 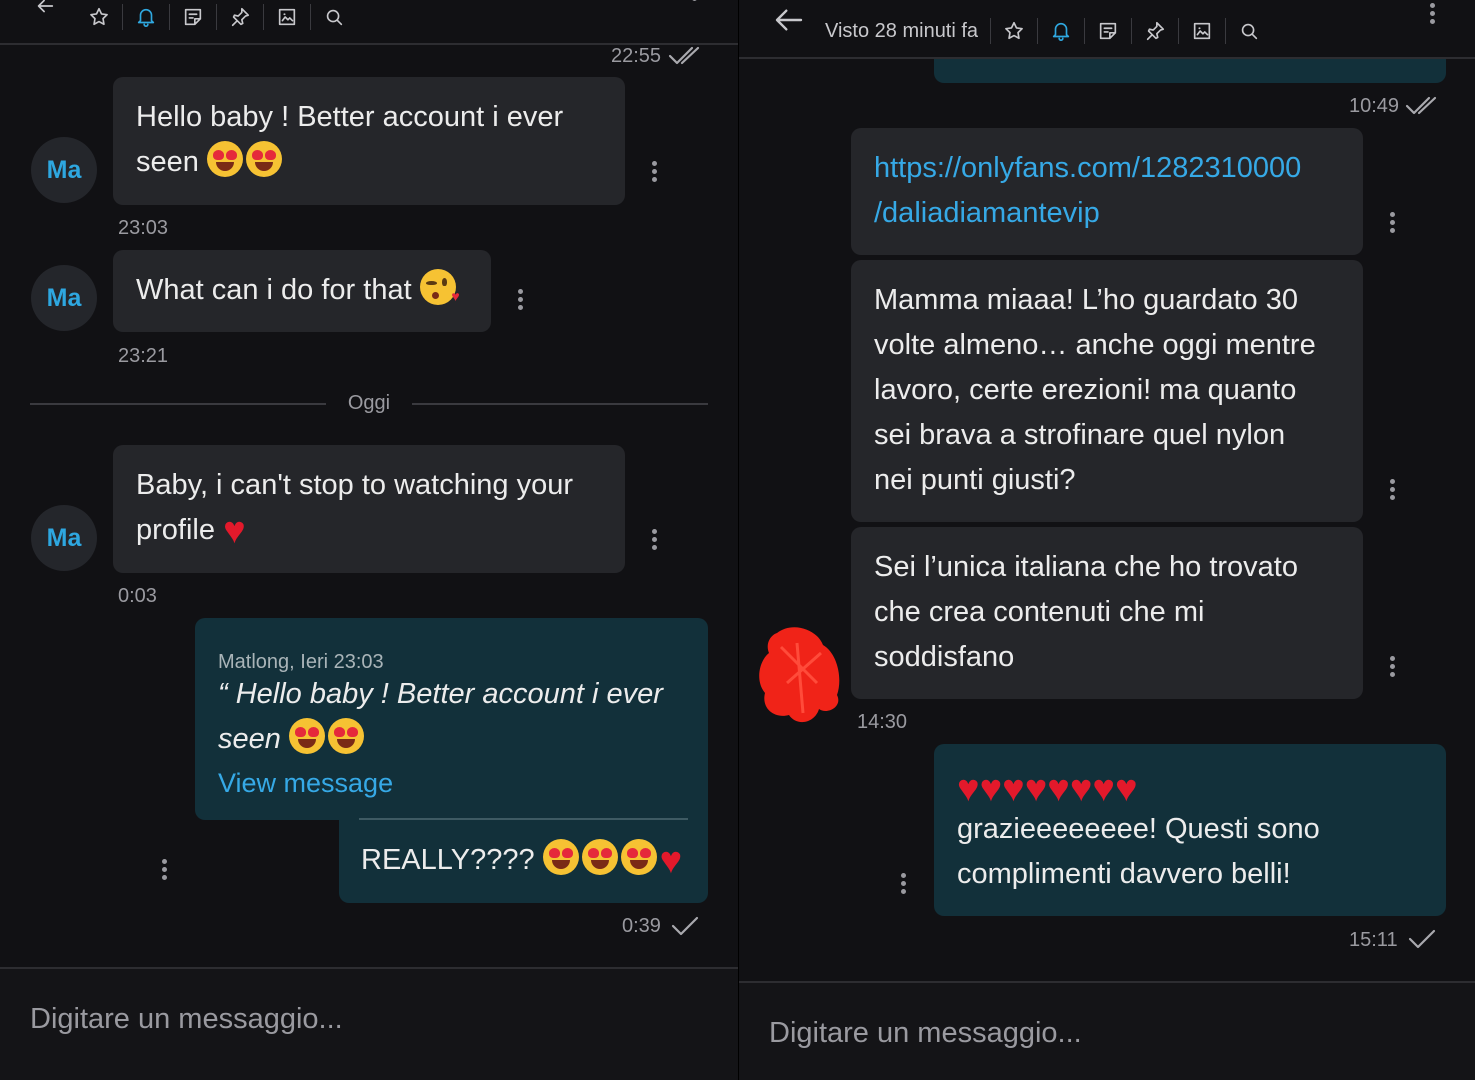 I want to click on message-time: 23:21, so click(x=143, y=356).